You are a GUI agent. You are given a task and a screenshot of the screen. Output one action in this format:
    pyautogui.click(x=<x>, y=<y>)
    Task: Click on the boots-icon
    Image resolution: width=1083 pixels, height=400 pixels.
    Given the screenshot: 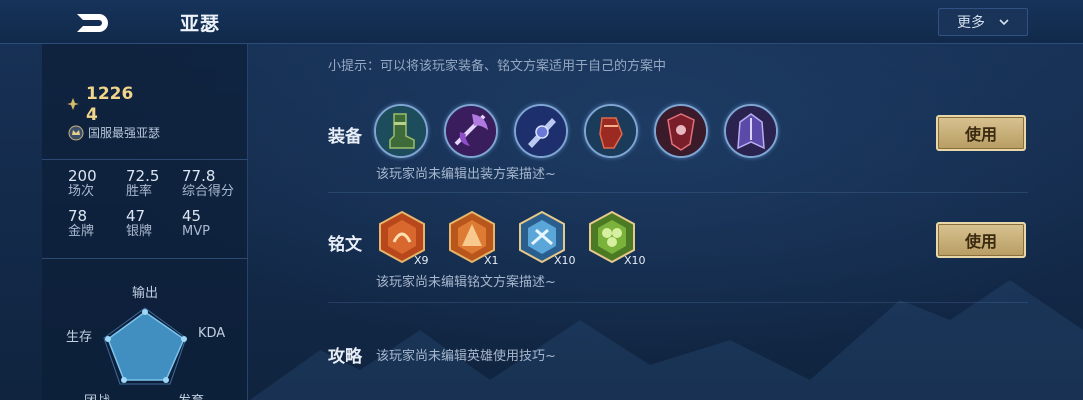 What is the action you would take?
    pyautogui.click(x=401, y=131)
    